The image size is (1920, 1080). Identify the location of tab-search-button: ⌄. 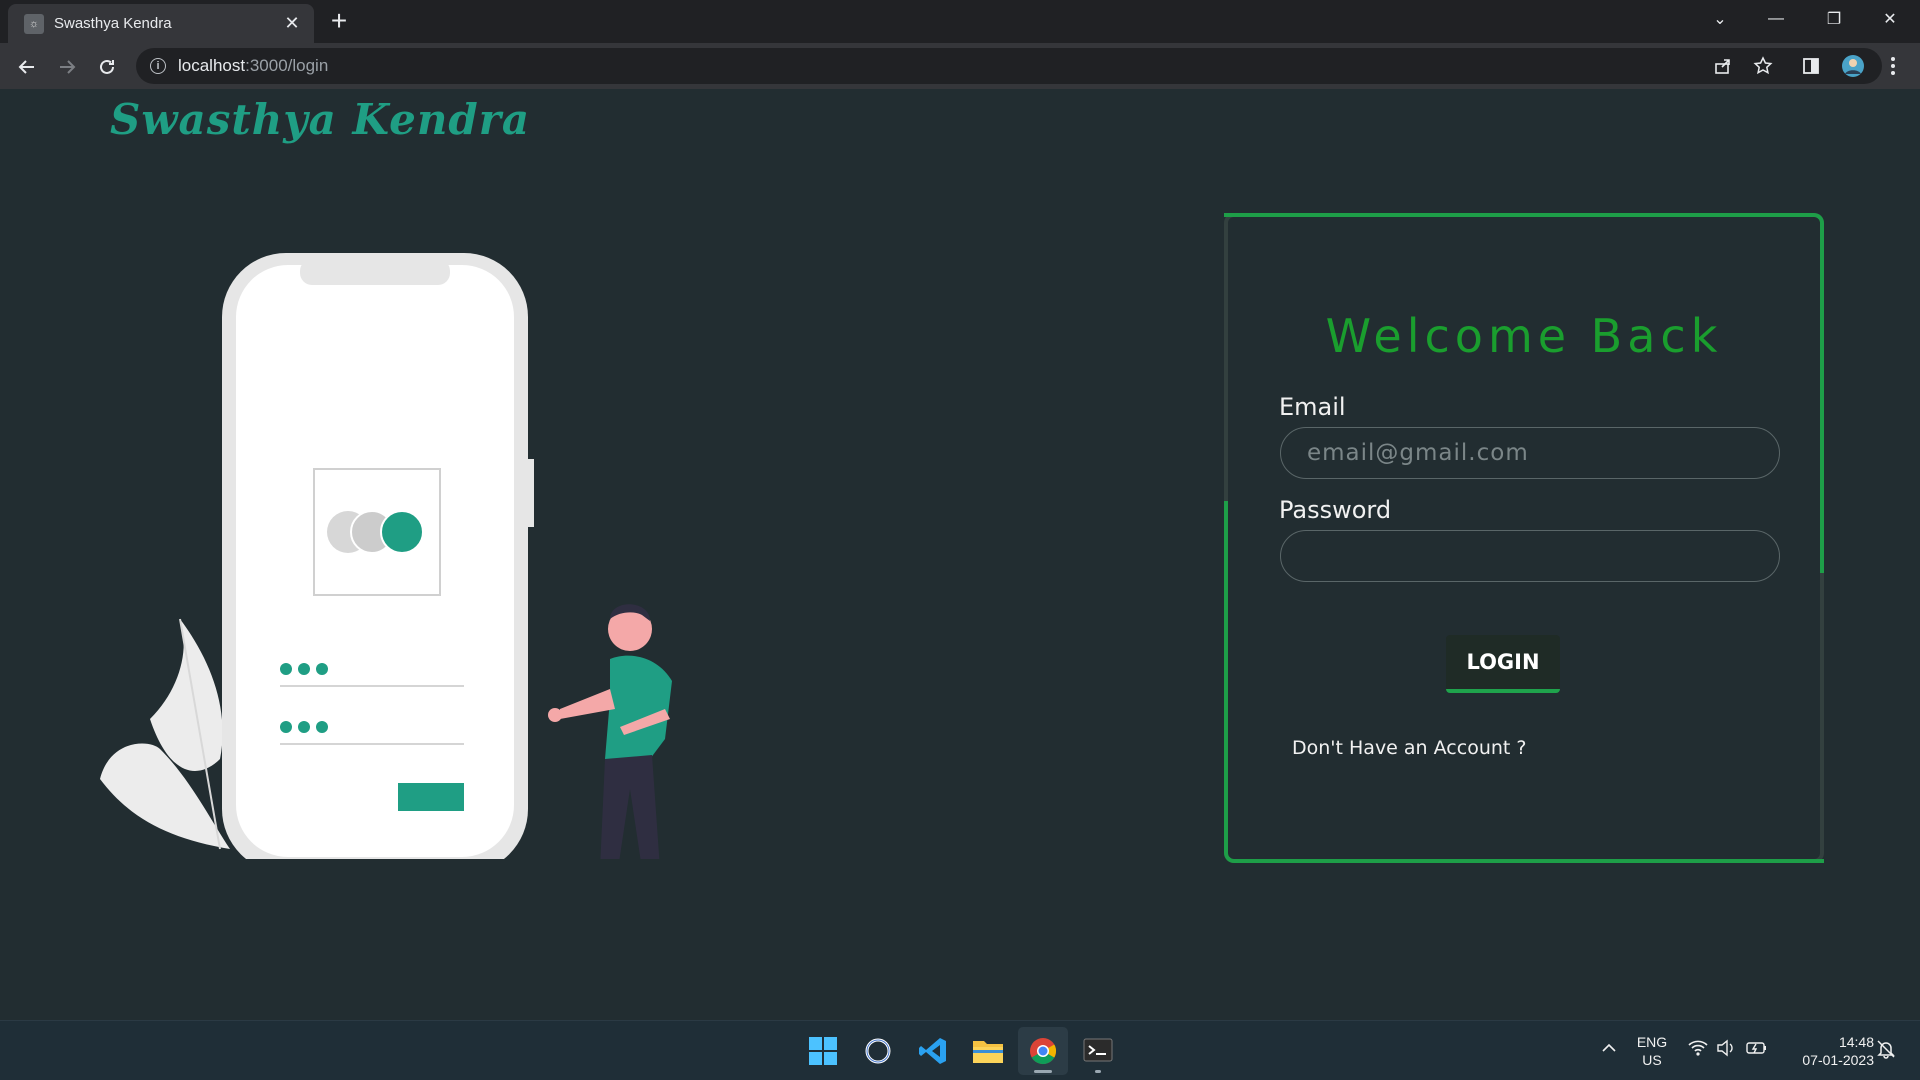
(1720, 19).